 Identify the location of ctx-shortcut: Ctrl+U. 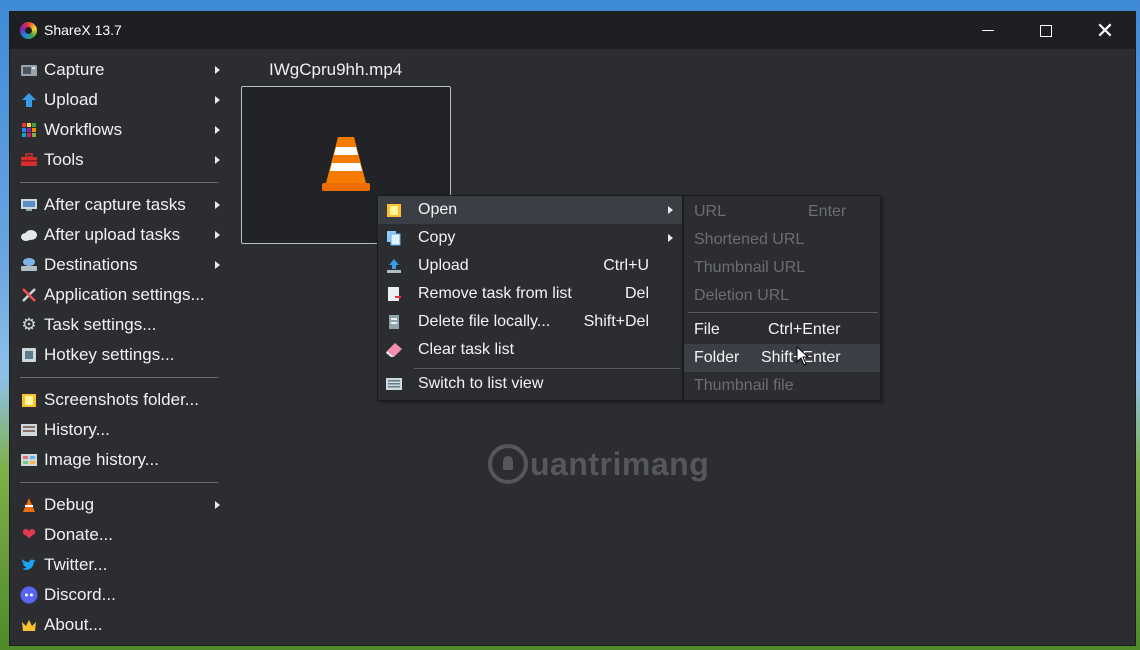
(626, 265).